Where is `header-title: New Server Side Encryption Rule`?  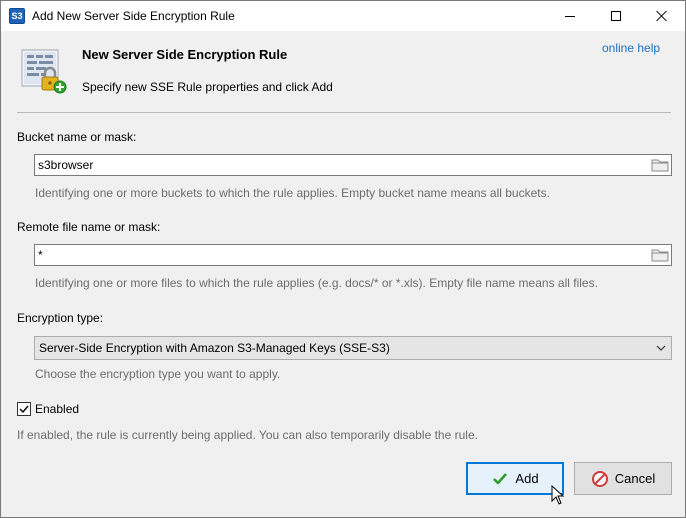 header-title: New Server Side Encryption Rule is located at coordinates (185, 54).